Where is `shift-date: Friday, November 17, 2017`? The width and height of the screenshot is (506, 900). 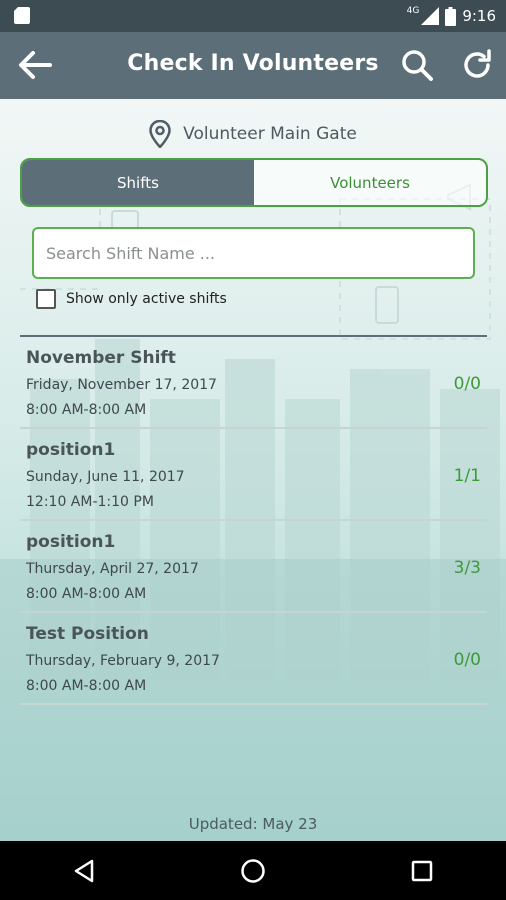
shift-date: Friday, November 17, 2017 is located at coordinates (121, 385).